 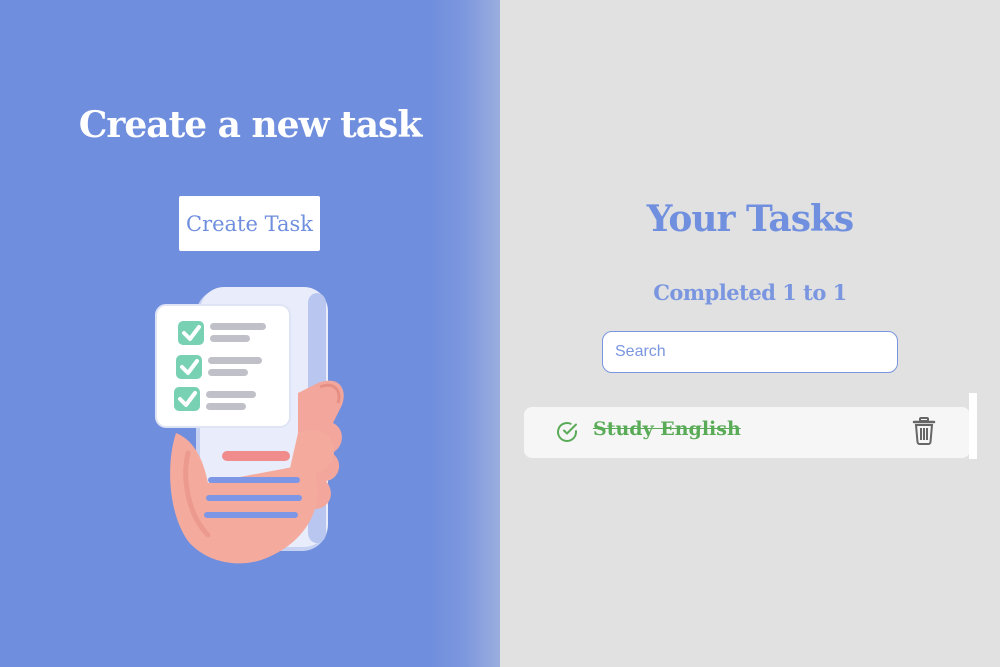 I want to click on task-title: Study English, so click(x=667, y=429).